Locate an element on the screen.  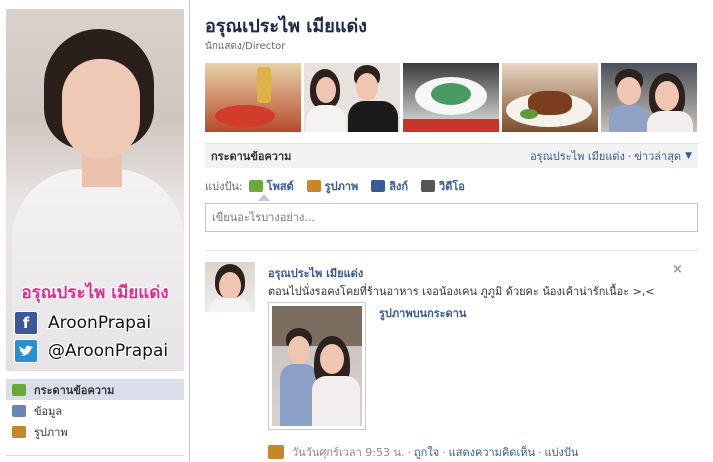
chevron-down-icon: ▼ is located at coordinates (688, 156).